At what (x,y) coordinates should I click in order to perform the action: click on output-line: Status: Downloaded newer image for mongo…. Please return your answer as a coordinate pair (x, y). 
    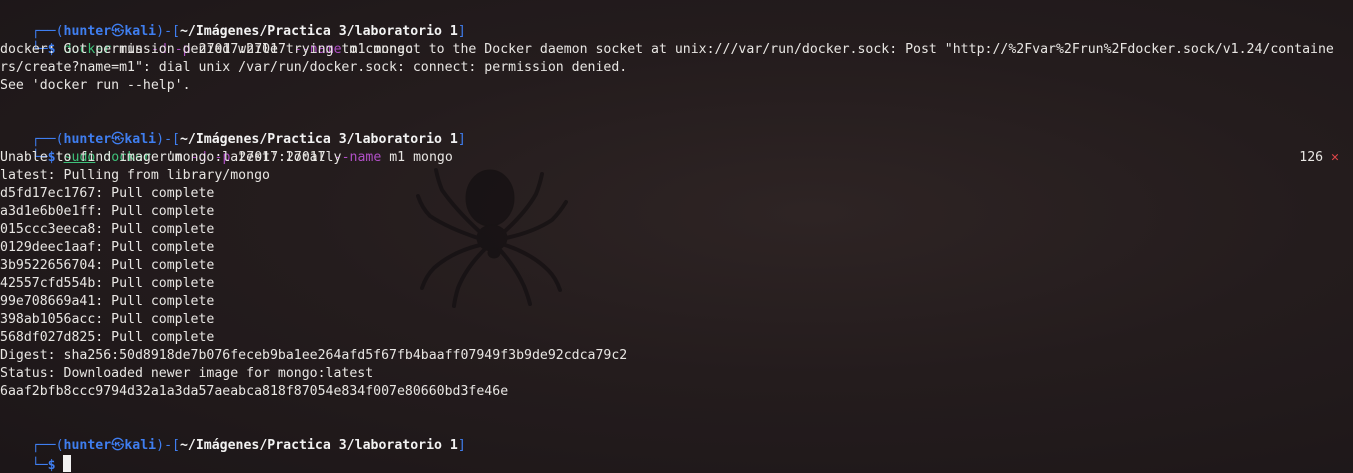
    Looking at the image, I should click on (187, 373).